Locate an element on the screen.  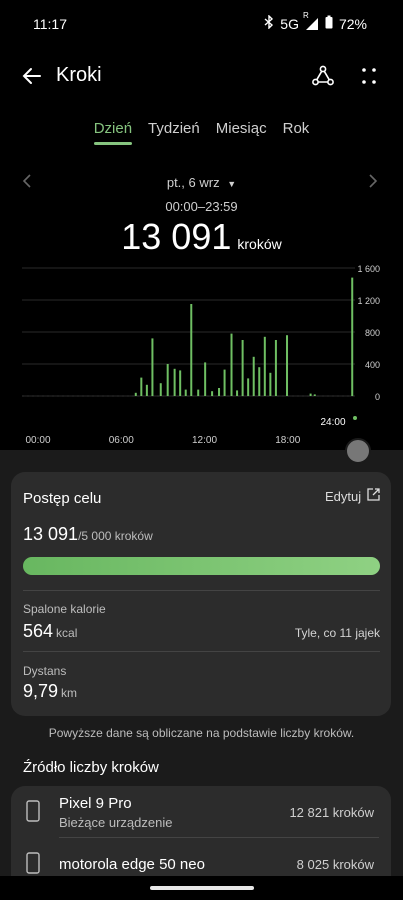
external-edit-icon is located at coordinates (373, 496).